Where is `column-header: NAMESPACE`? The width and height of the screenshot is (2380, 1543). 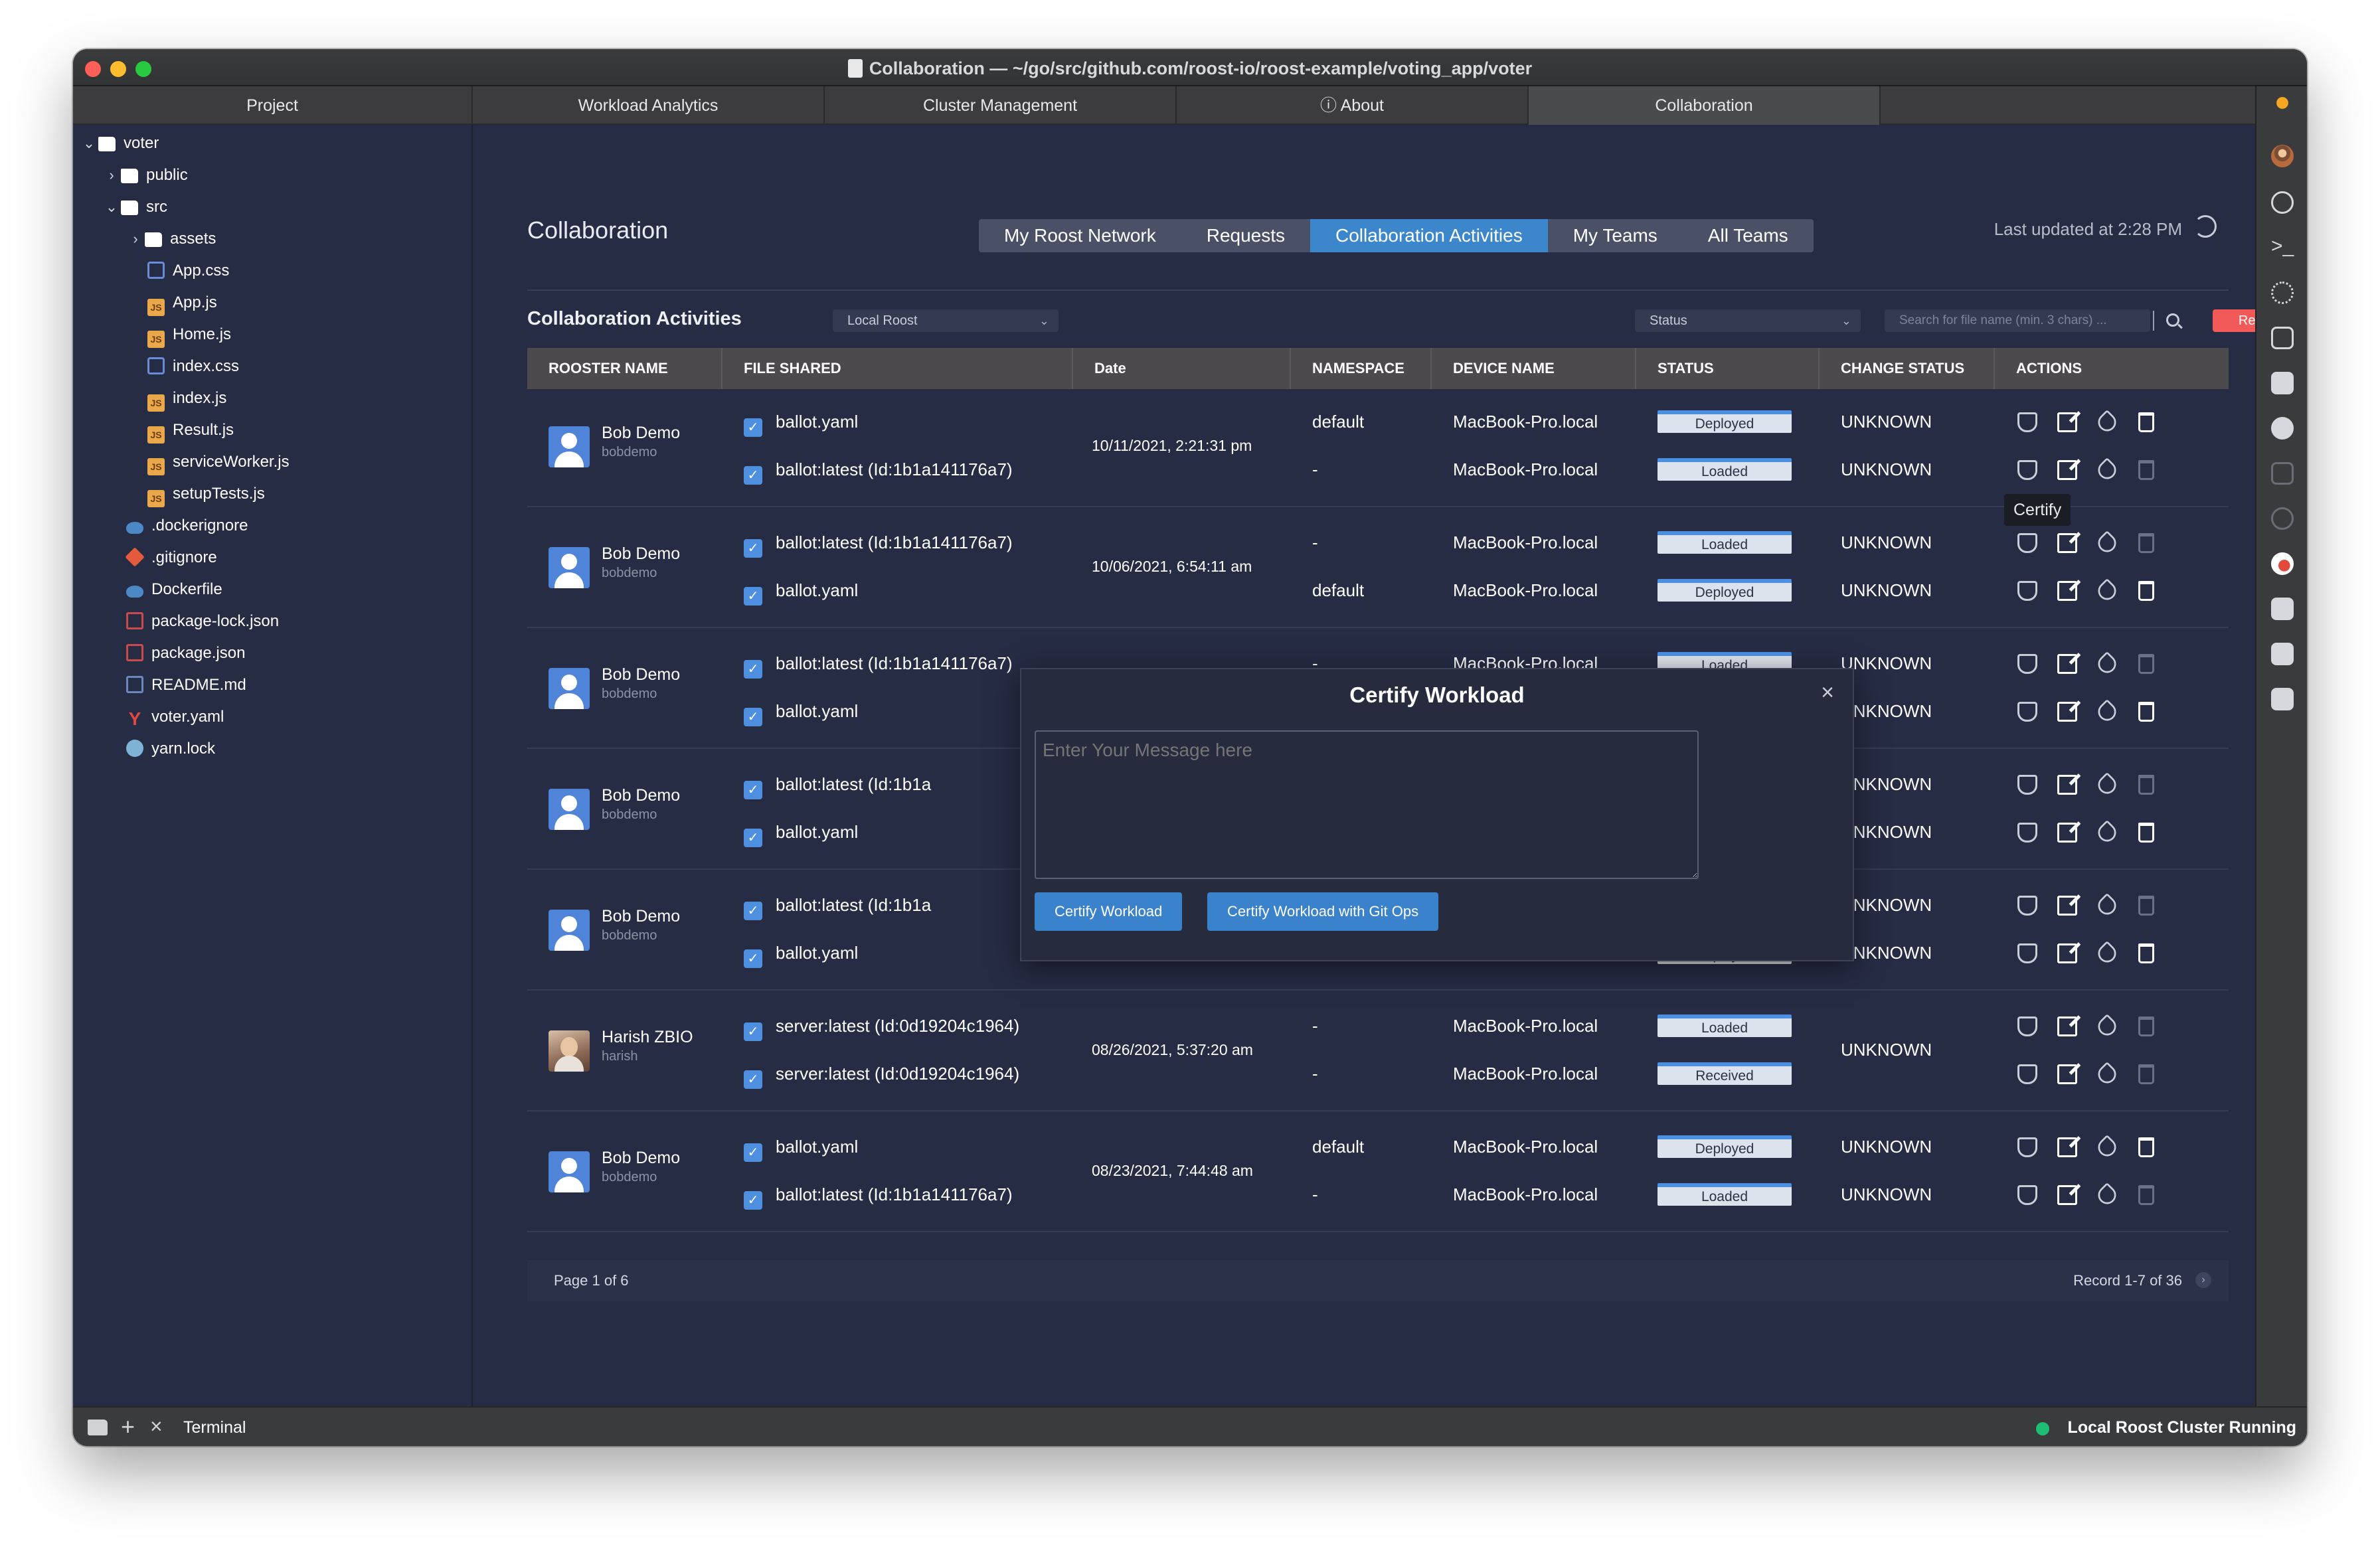
column-header: NAMESPACE is located at coordinates (1361, 368).